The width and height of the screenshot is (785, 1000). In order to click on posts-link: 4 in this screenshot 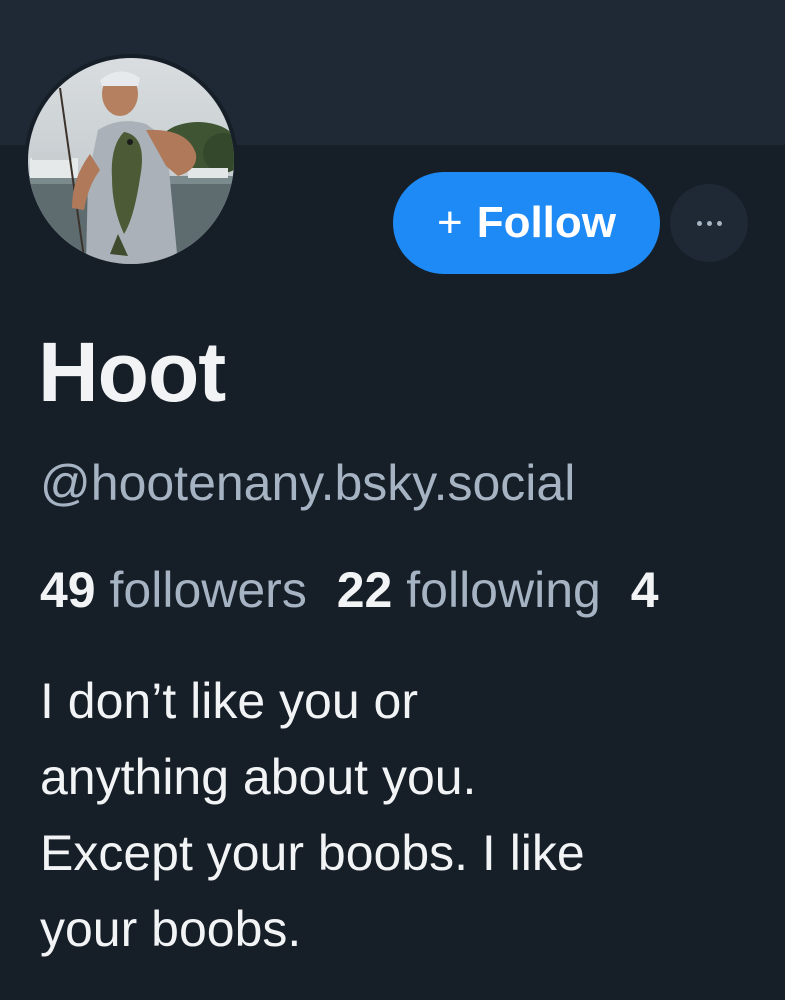, I will do `click(645, 590)`.